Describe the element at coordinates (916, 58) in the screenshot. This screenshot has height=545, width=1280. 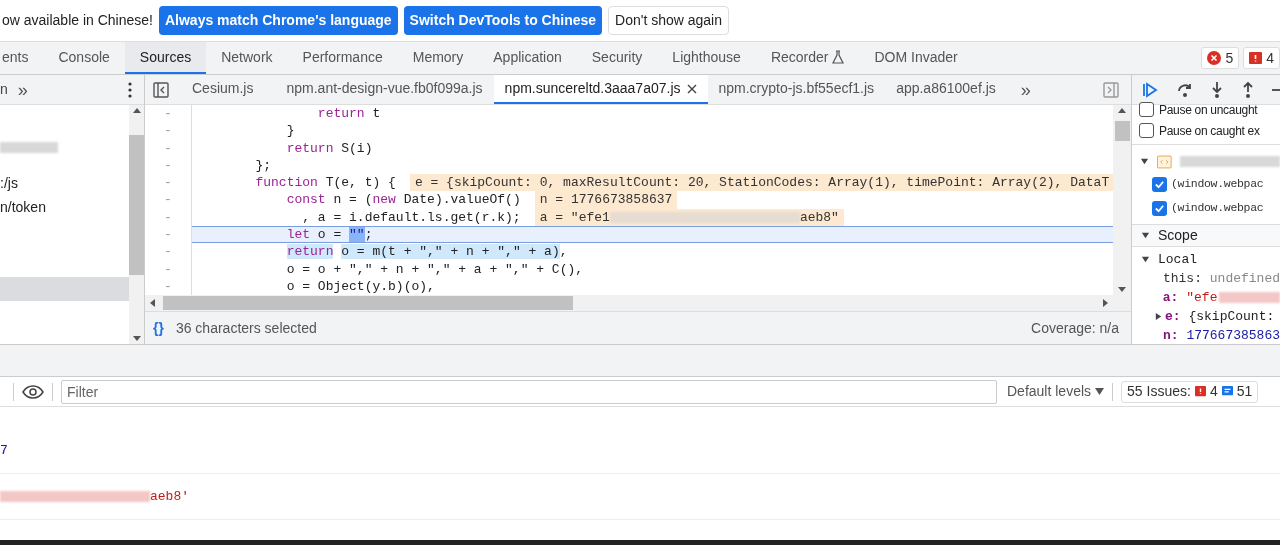
I see `panel-tab: DOM Invader` at that location.